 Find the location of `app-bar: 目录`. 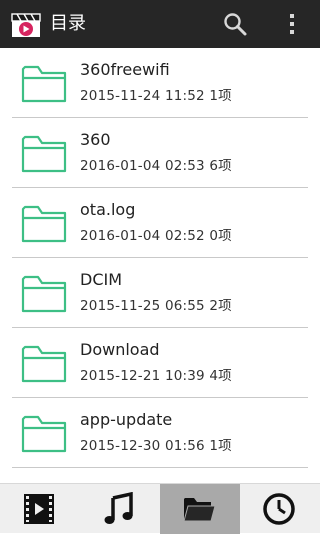

app-bar: 目录 is located at coordinates (160, 24).